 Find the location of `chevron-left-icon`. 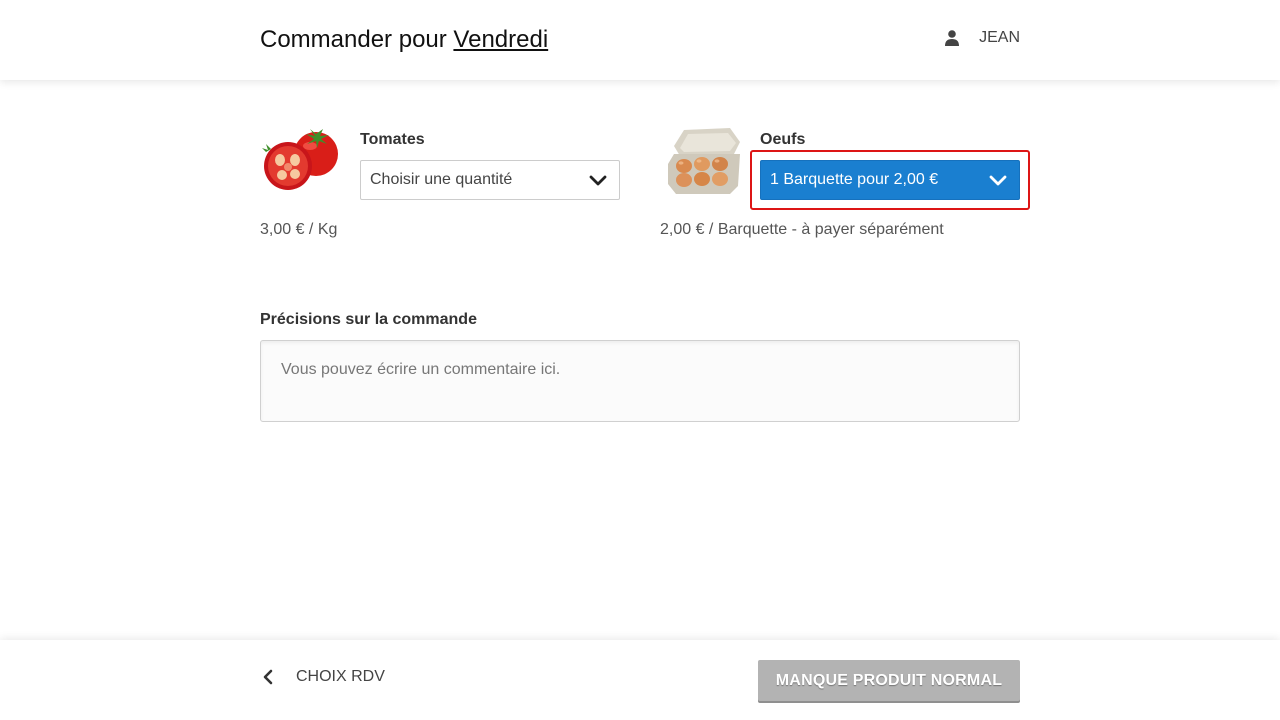

chevron-left-icon is located at coordinates (268, 677).